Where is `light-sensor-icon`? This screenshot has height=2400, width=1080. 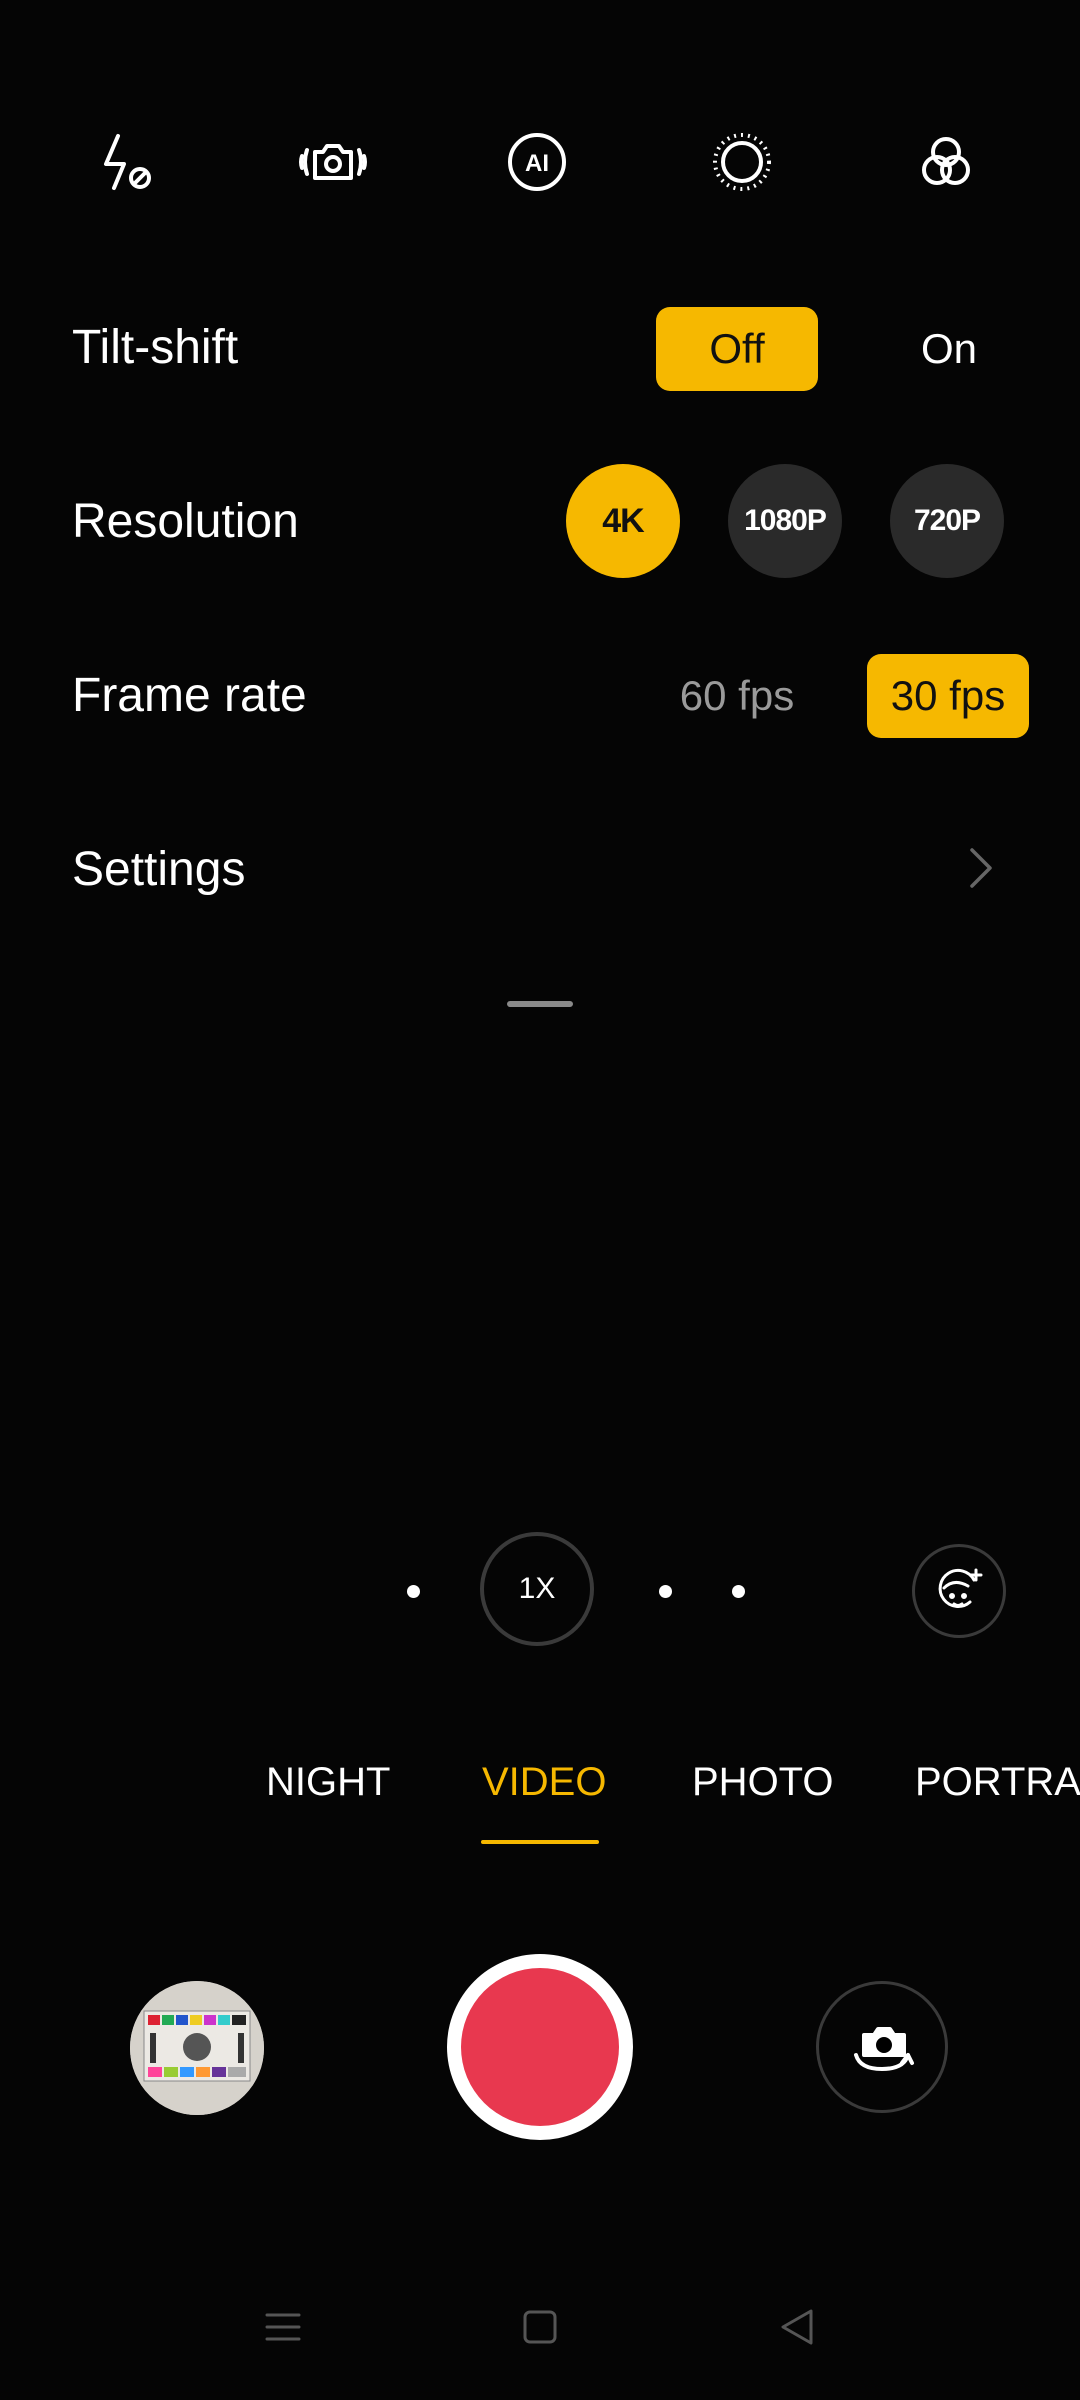 light-sensor-icon is located at coordinates (742, 162).